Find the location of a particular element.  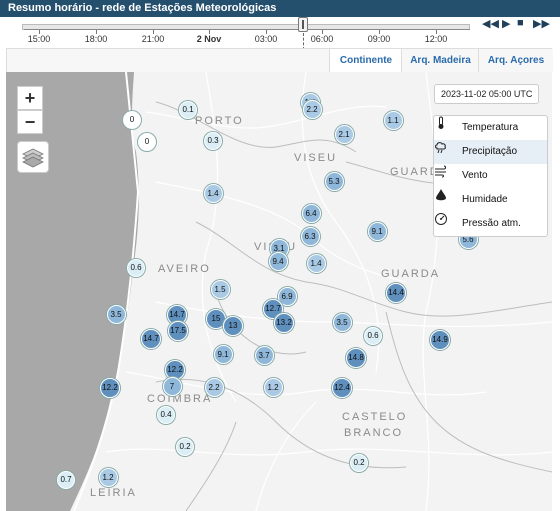

station-marker: 12.2 is located at coordinates (110, 388).